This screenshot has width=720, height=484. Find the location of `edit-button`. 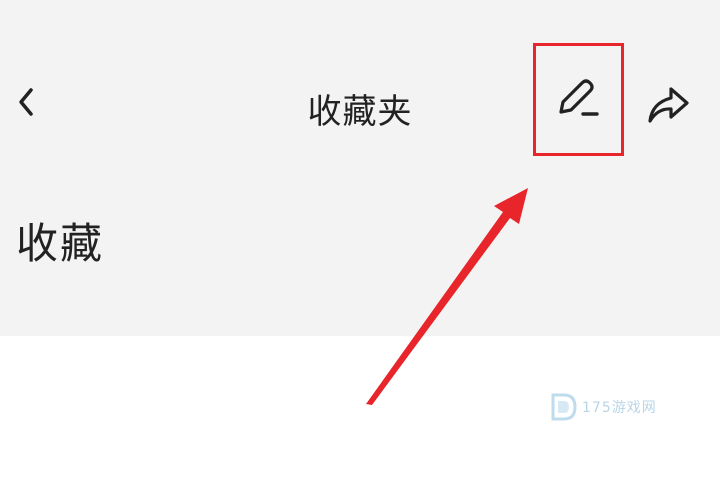

edit-button is located at coordinates (578, 99).